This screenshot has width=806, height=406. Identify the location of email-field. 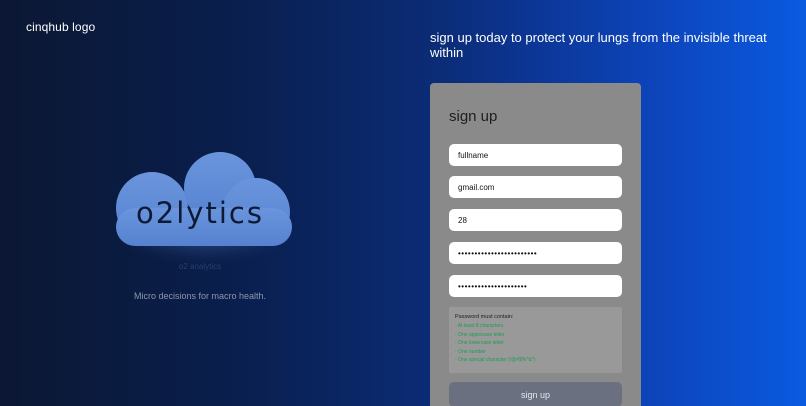
(535, 187).